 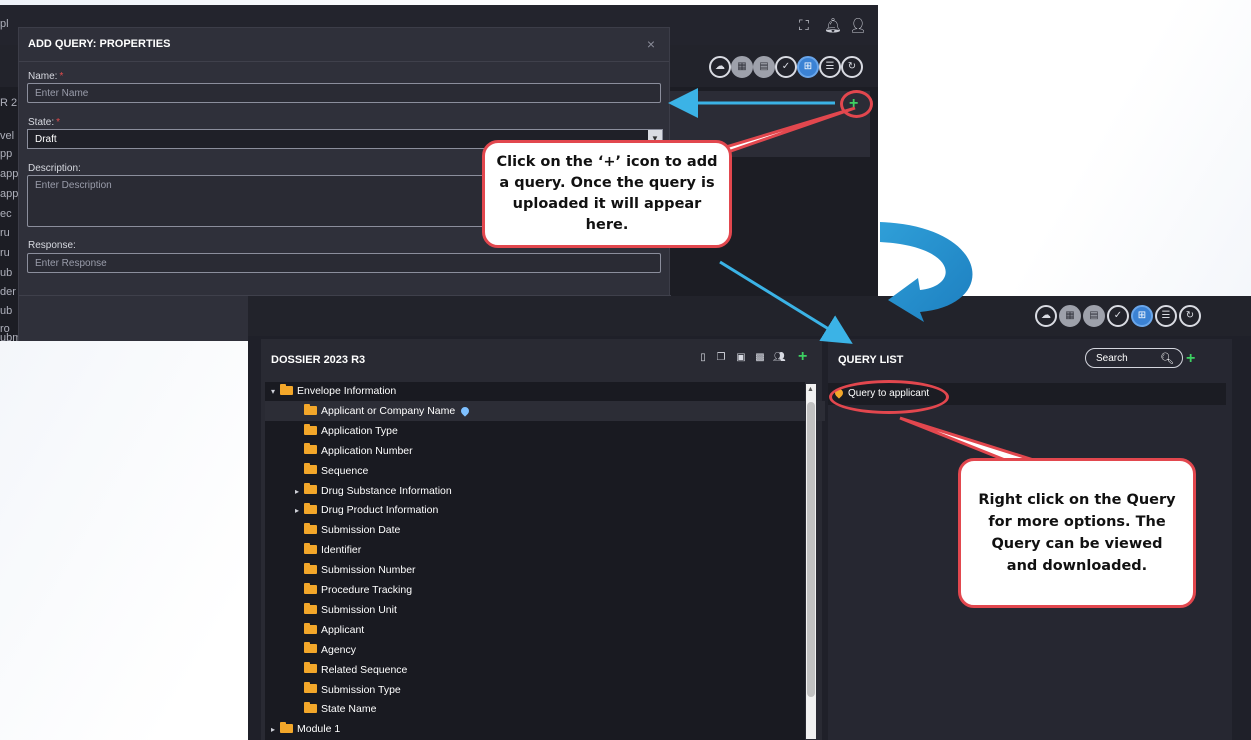 I want to click on highlight-ring-query, so click(x=889, y=397).